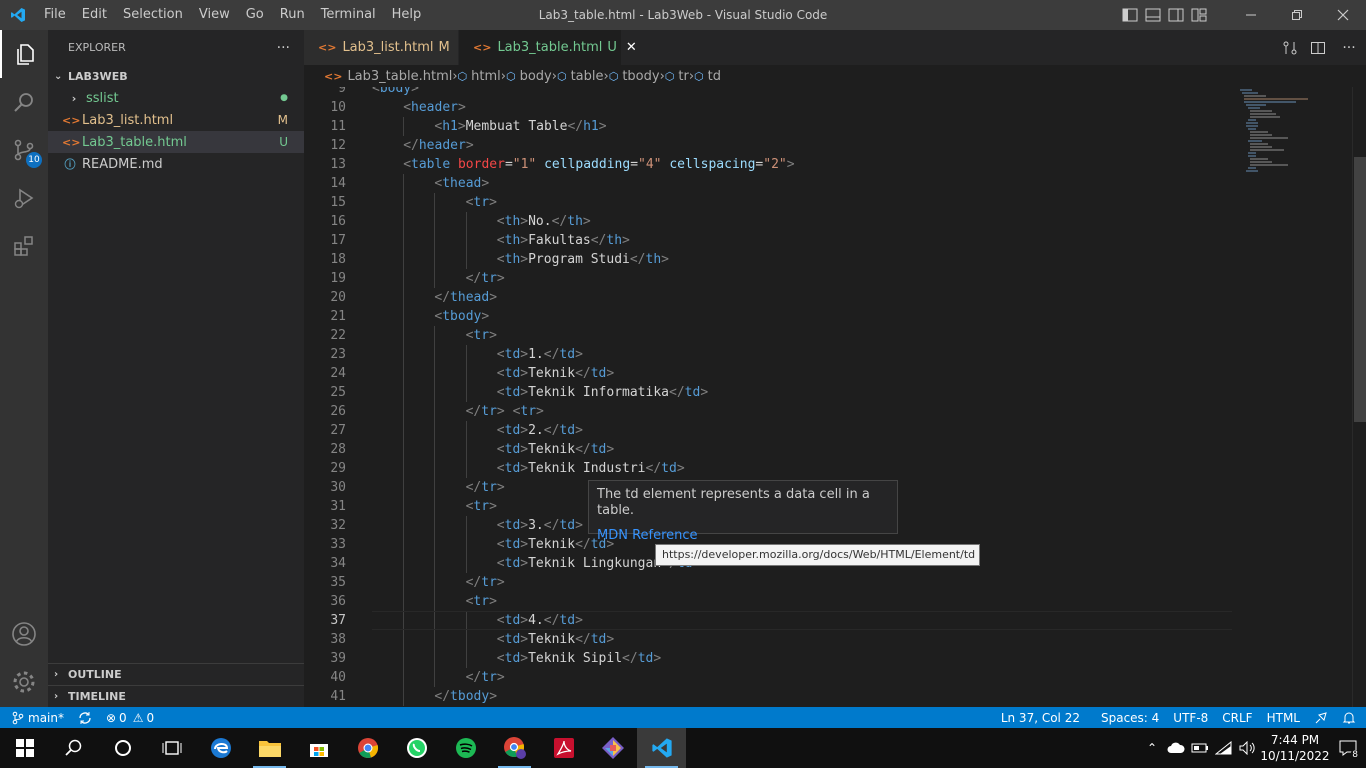 Image resolution: width=1366 pixels, height=768 pixels. I want to click on breadcrumb-tr: ⬡ tr, so click(677, 76).